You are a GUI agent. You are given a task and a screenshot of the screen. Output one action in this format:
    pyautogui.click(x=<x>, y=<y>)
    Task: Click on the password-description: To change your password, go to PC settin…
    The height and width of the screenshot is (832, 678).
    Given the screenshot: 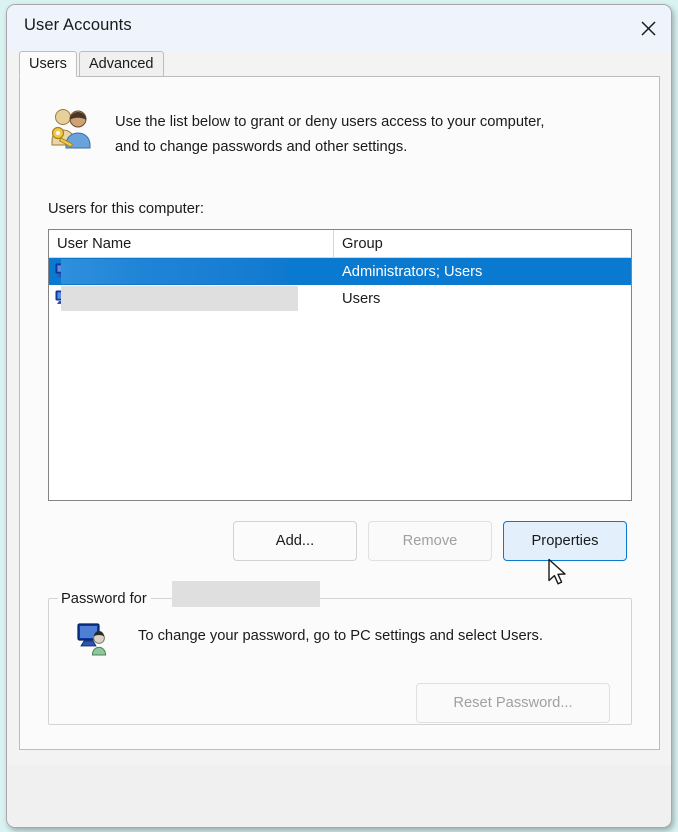 What is the action you would take?
    pyautogui.click(x=340, y=636)
    